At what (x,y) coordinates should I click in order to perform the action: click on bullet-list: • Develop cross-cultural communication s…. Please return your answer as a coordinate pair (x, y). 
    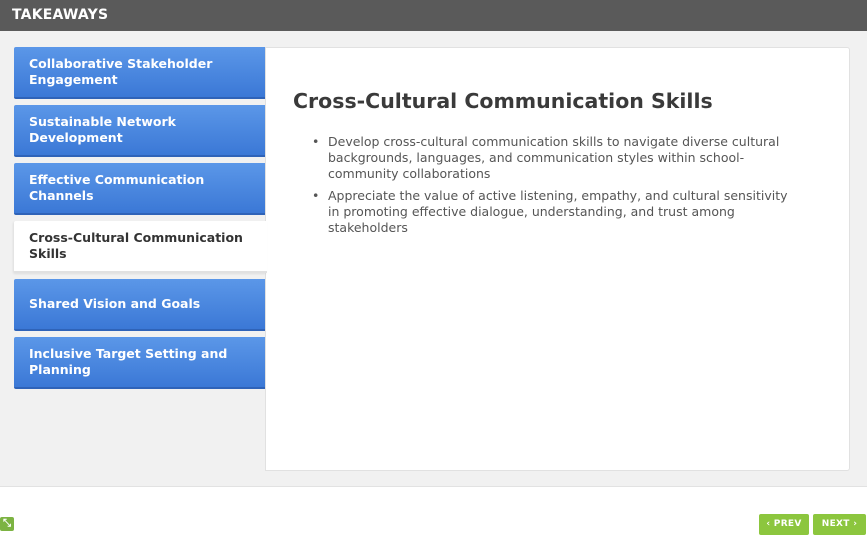
    Looking at the image, I should click on (553, 188).